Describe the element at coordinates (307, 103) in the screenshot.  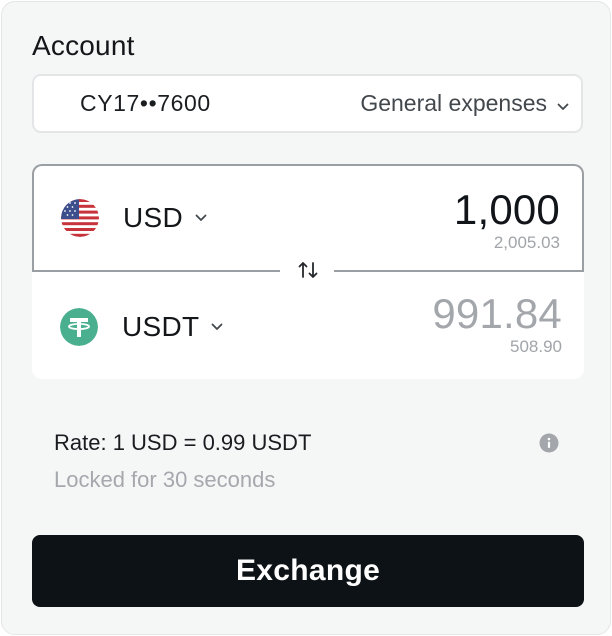
I see `account-select: CY17••7600 General expenses` at that location.